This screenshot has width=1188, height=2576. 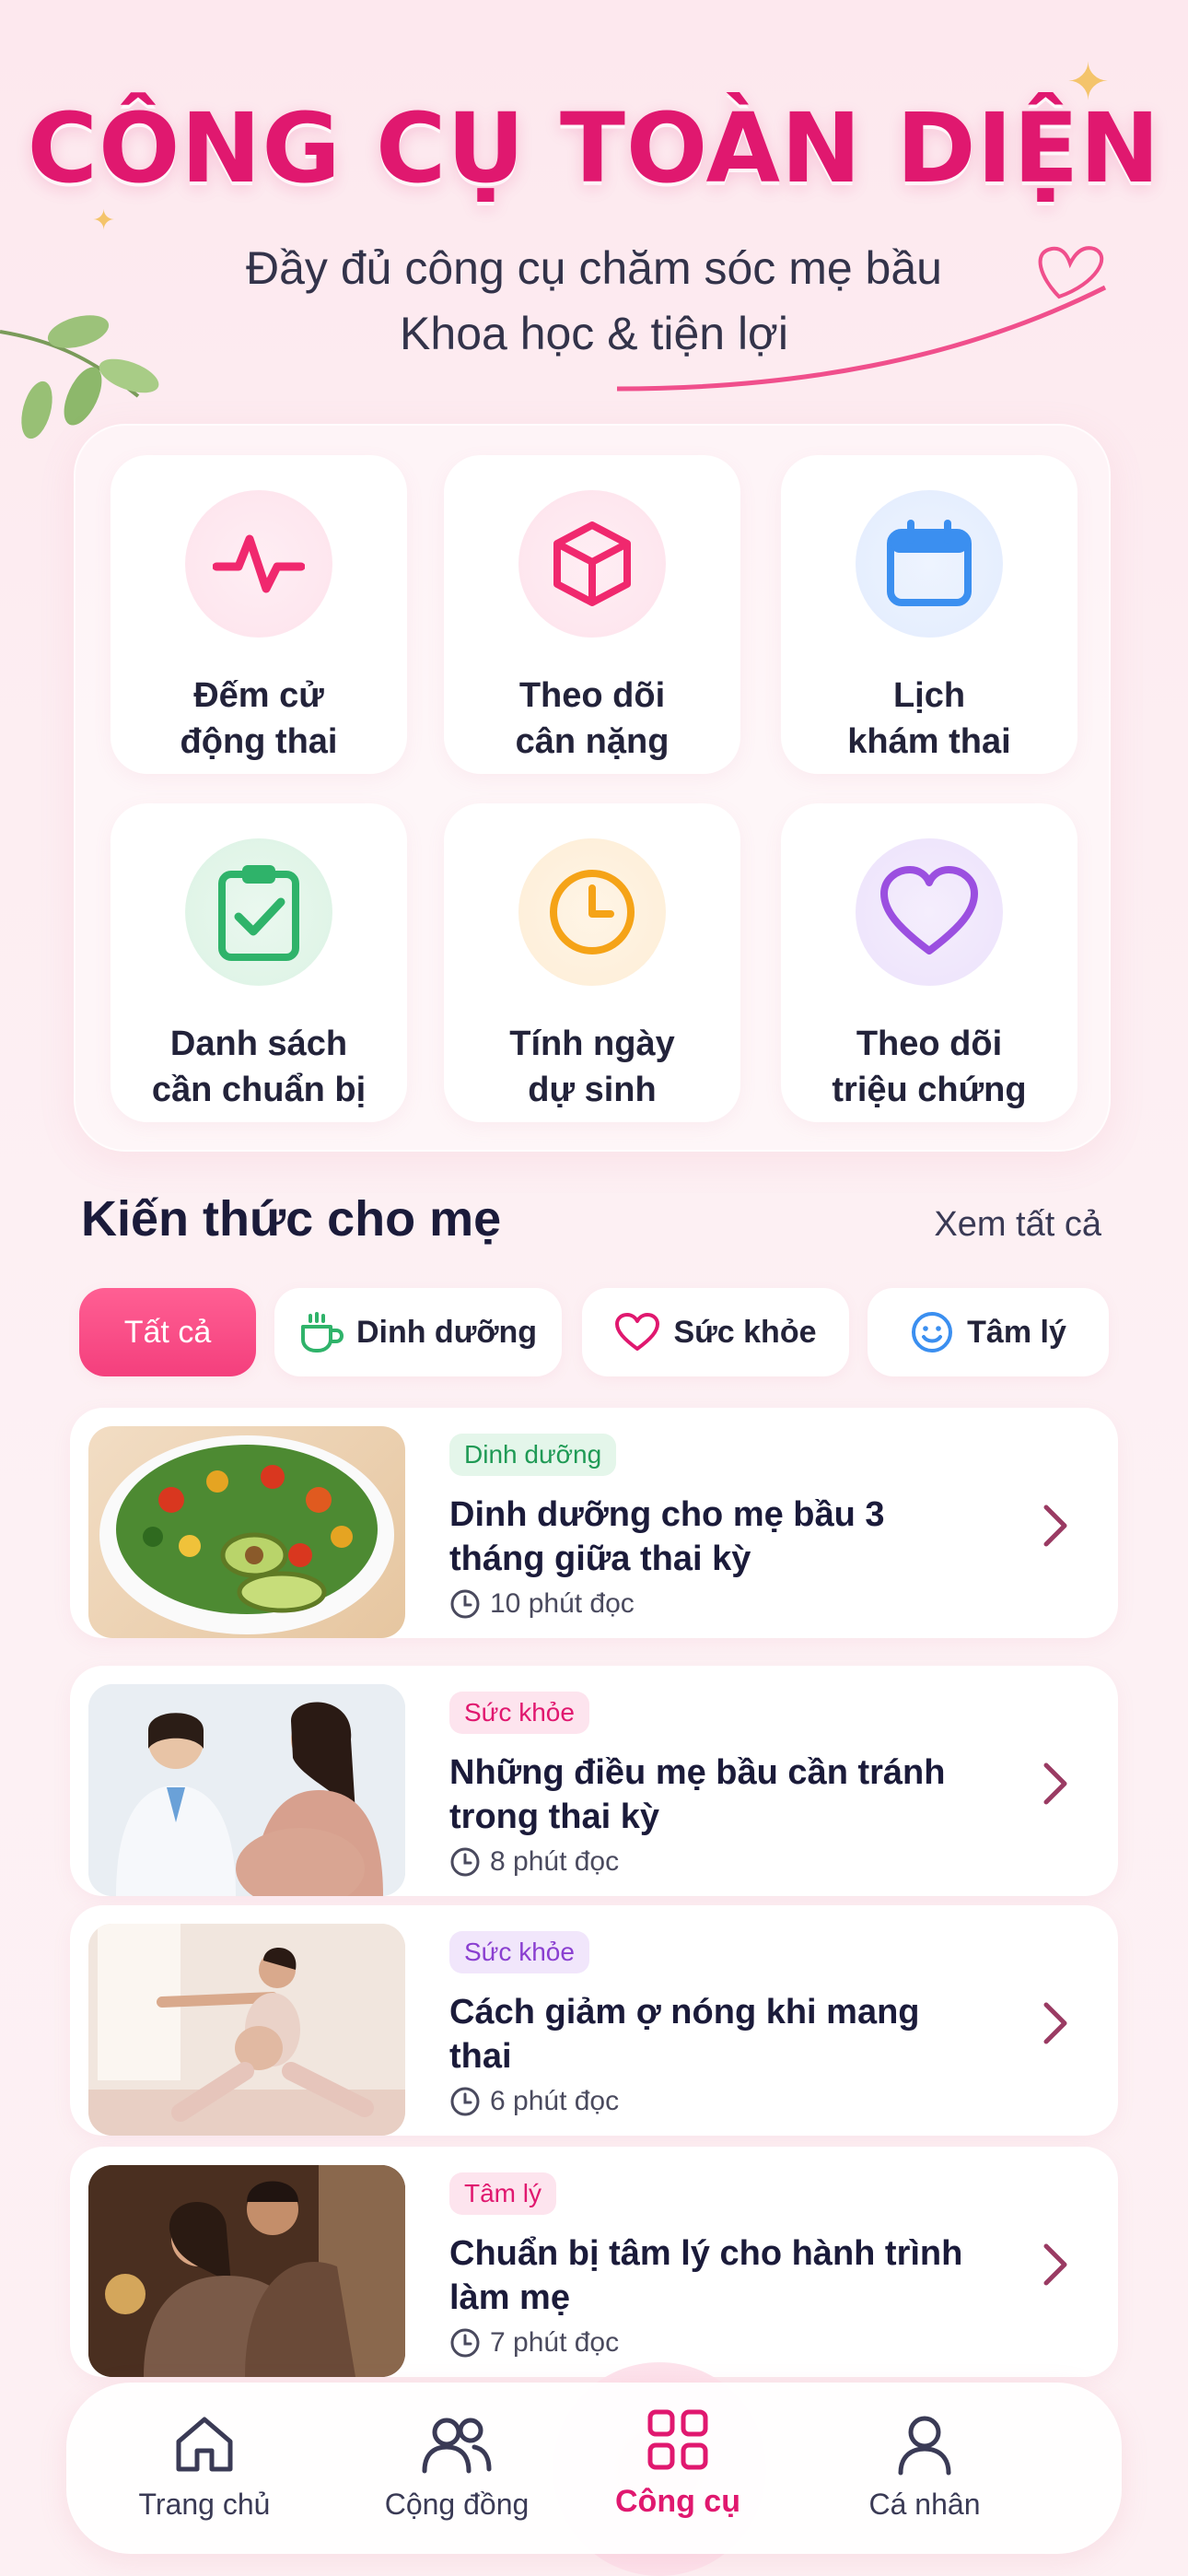 I want to click on heart-icon, so click(x=929, y=912).